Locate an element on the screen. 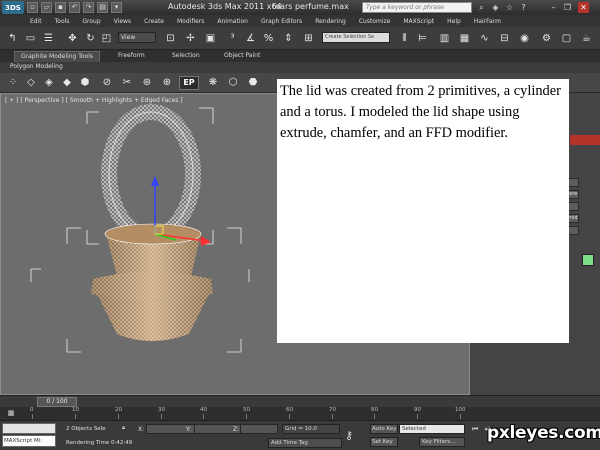 The image size is (600, 450). loop-select-icon: ⬡ is located at coordinates (233, 83).